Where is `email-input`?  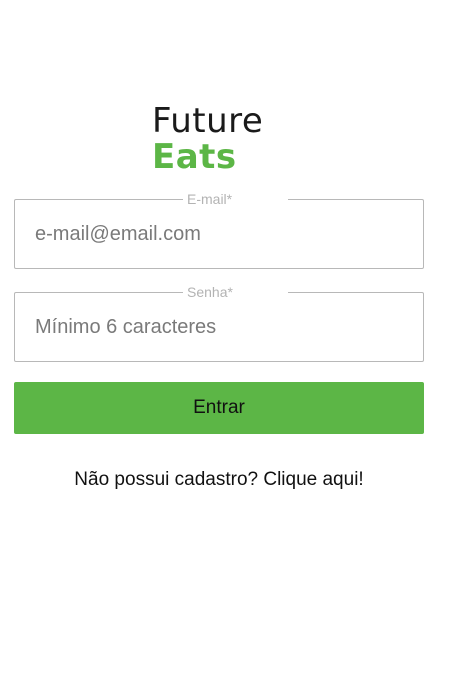 email-input is located at coordinates (220, 234).